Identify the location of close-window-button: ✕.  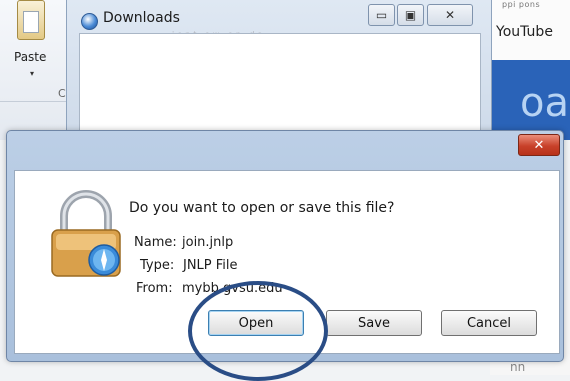
(450, 15).